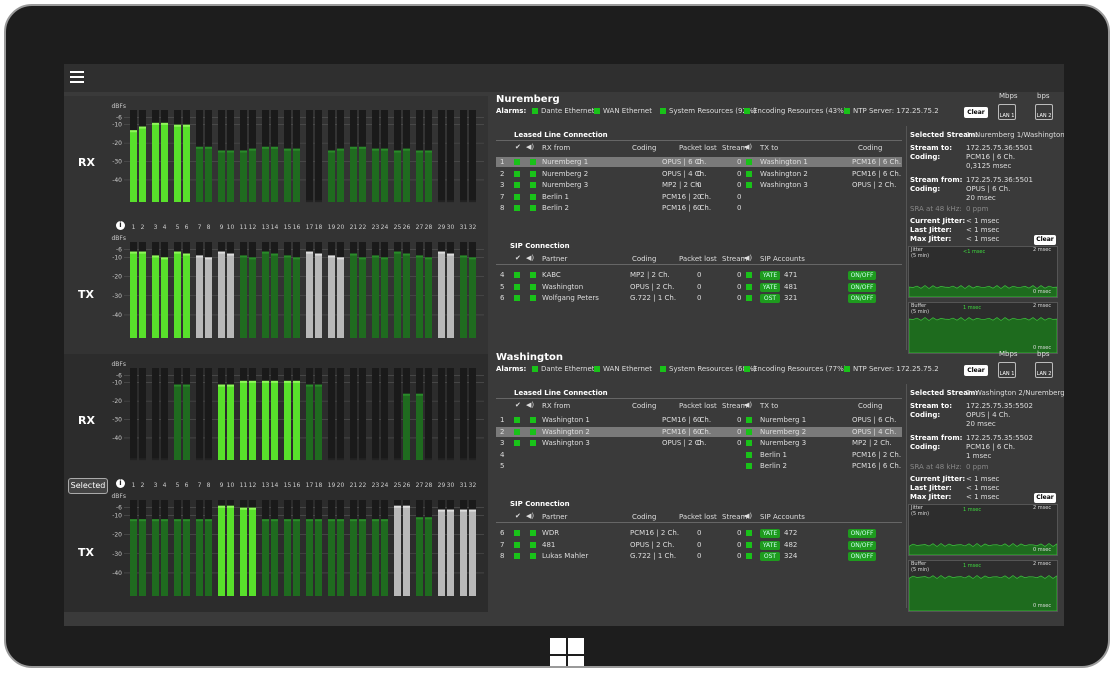 The width and height of the screenshot is (1117, 674). Describe the element at coordinates (77, 78) in the screenshot. I see `hamburger-icon` at that location.